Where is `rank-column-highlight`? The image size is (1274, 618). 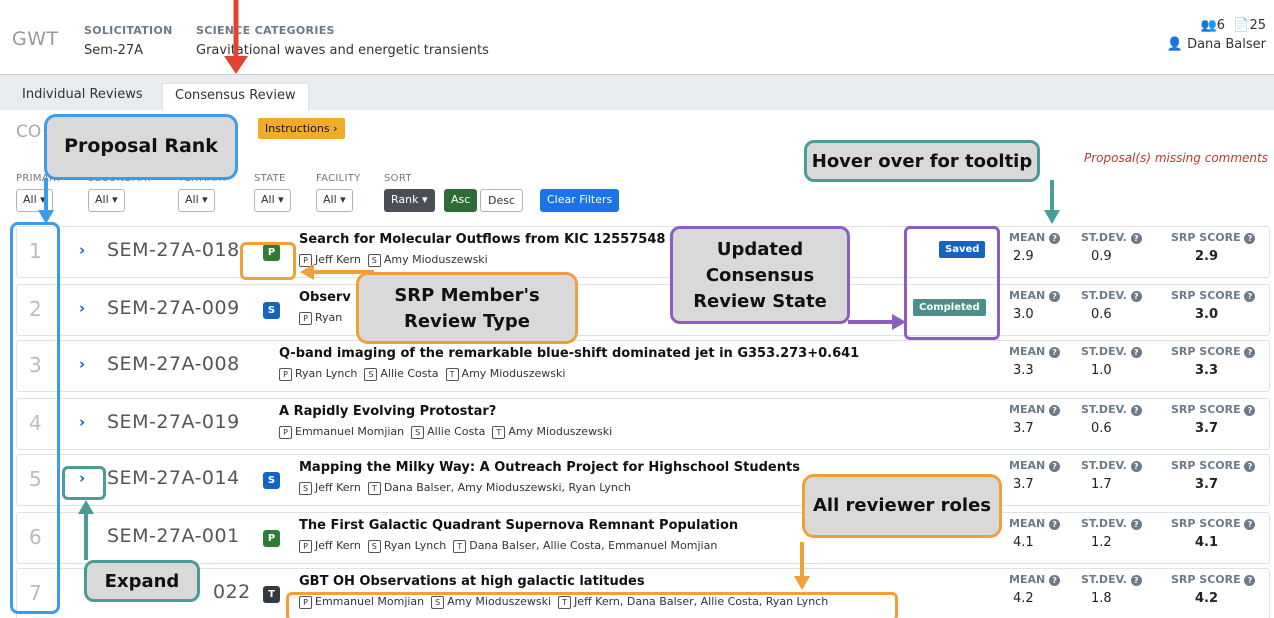
rank-column-highlight is located at coordinates (35, 418).